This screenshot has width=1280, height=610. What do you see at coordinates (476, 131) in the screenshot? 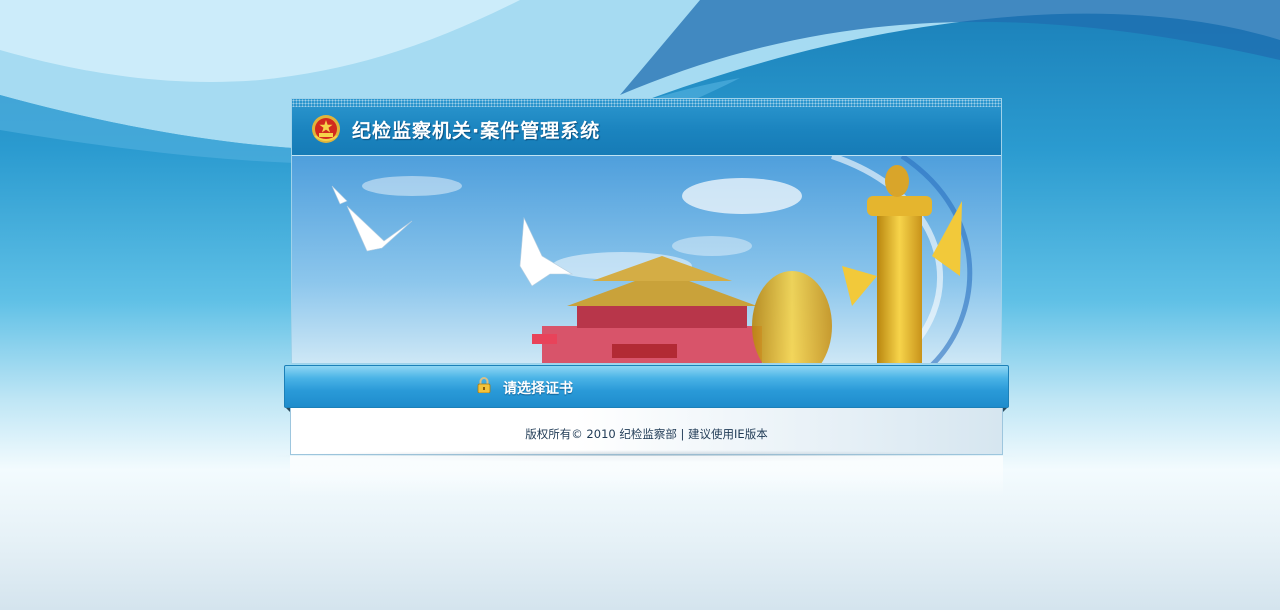
I see `app-title: 纪检监察机关·案件管理系统` at bounding box center [476, 131].